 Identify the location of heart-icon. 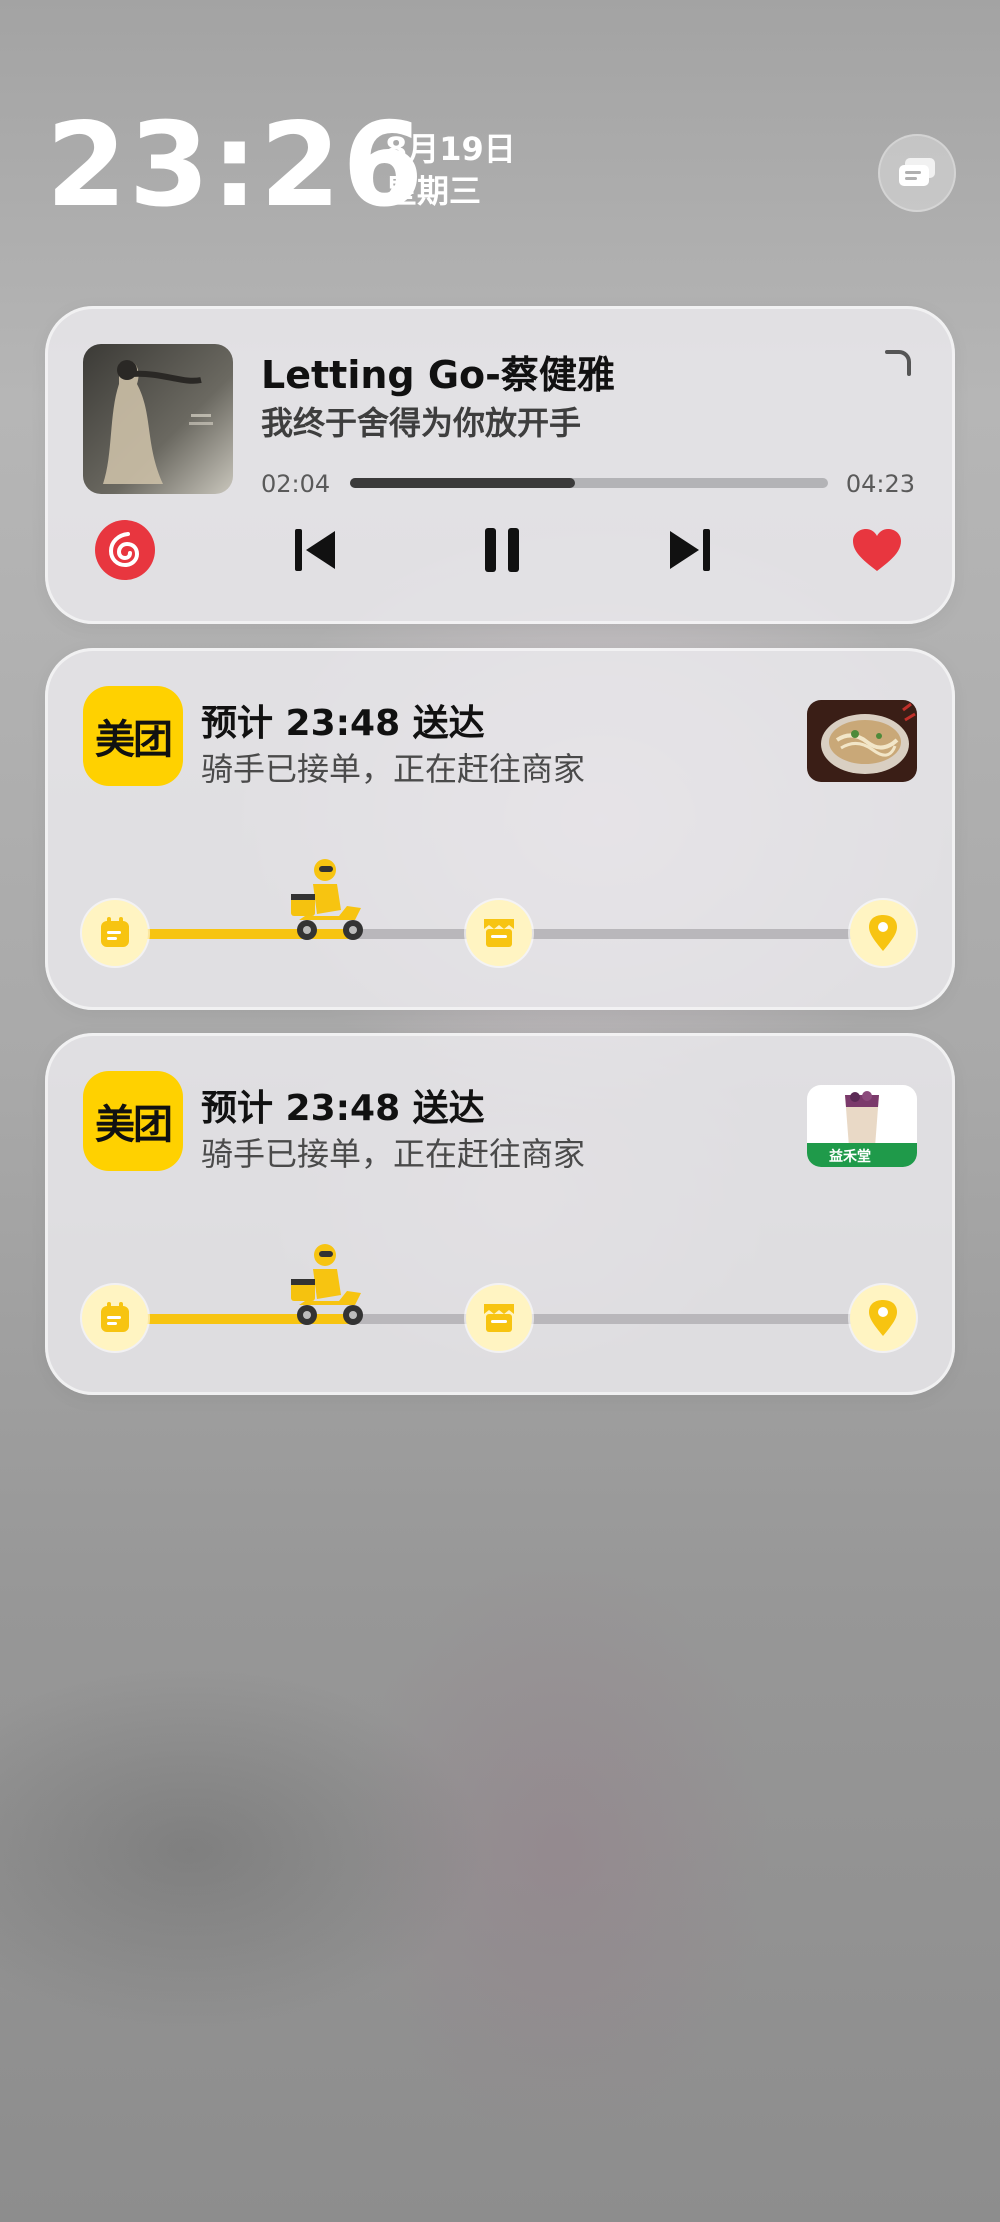
(877, 550).